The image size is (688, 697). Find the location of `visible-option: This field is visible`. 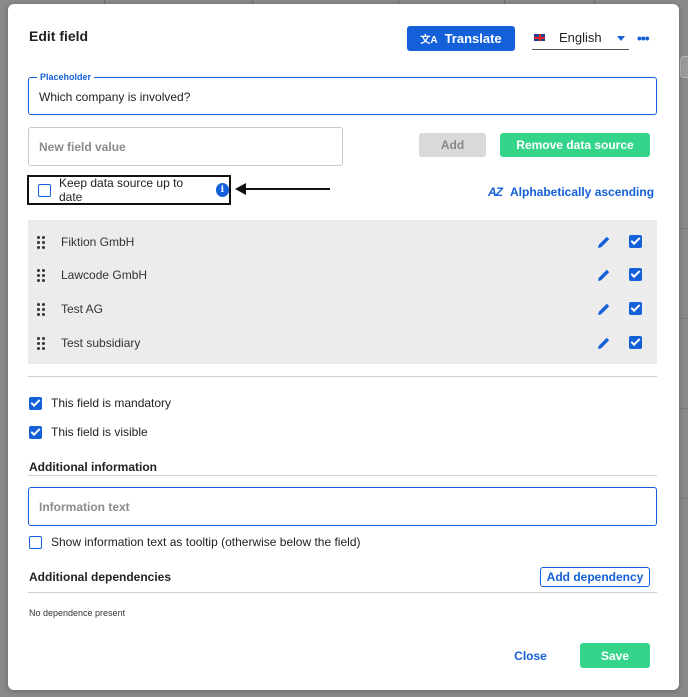

visible-option: This field is visible is located at coordinates (88, 432).